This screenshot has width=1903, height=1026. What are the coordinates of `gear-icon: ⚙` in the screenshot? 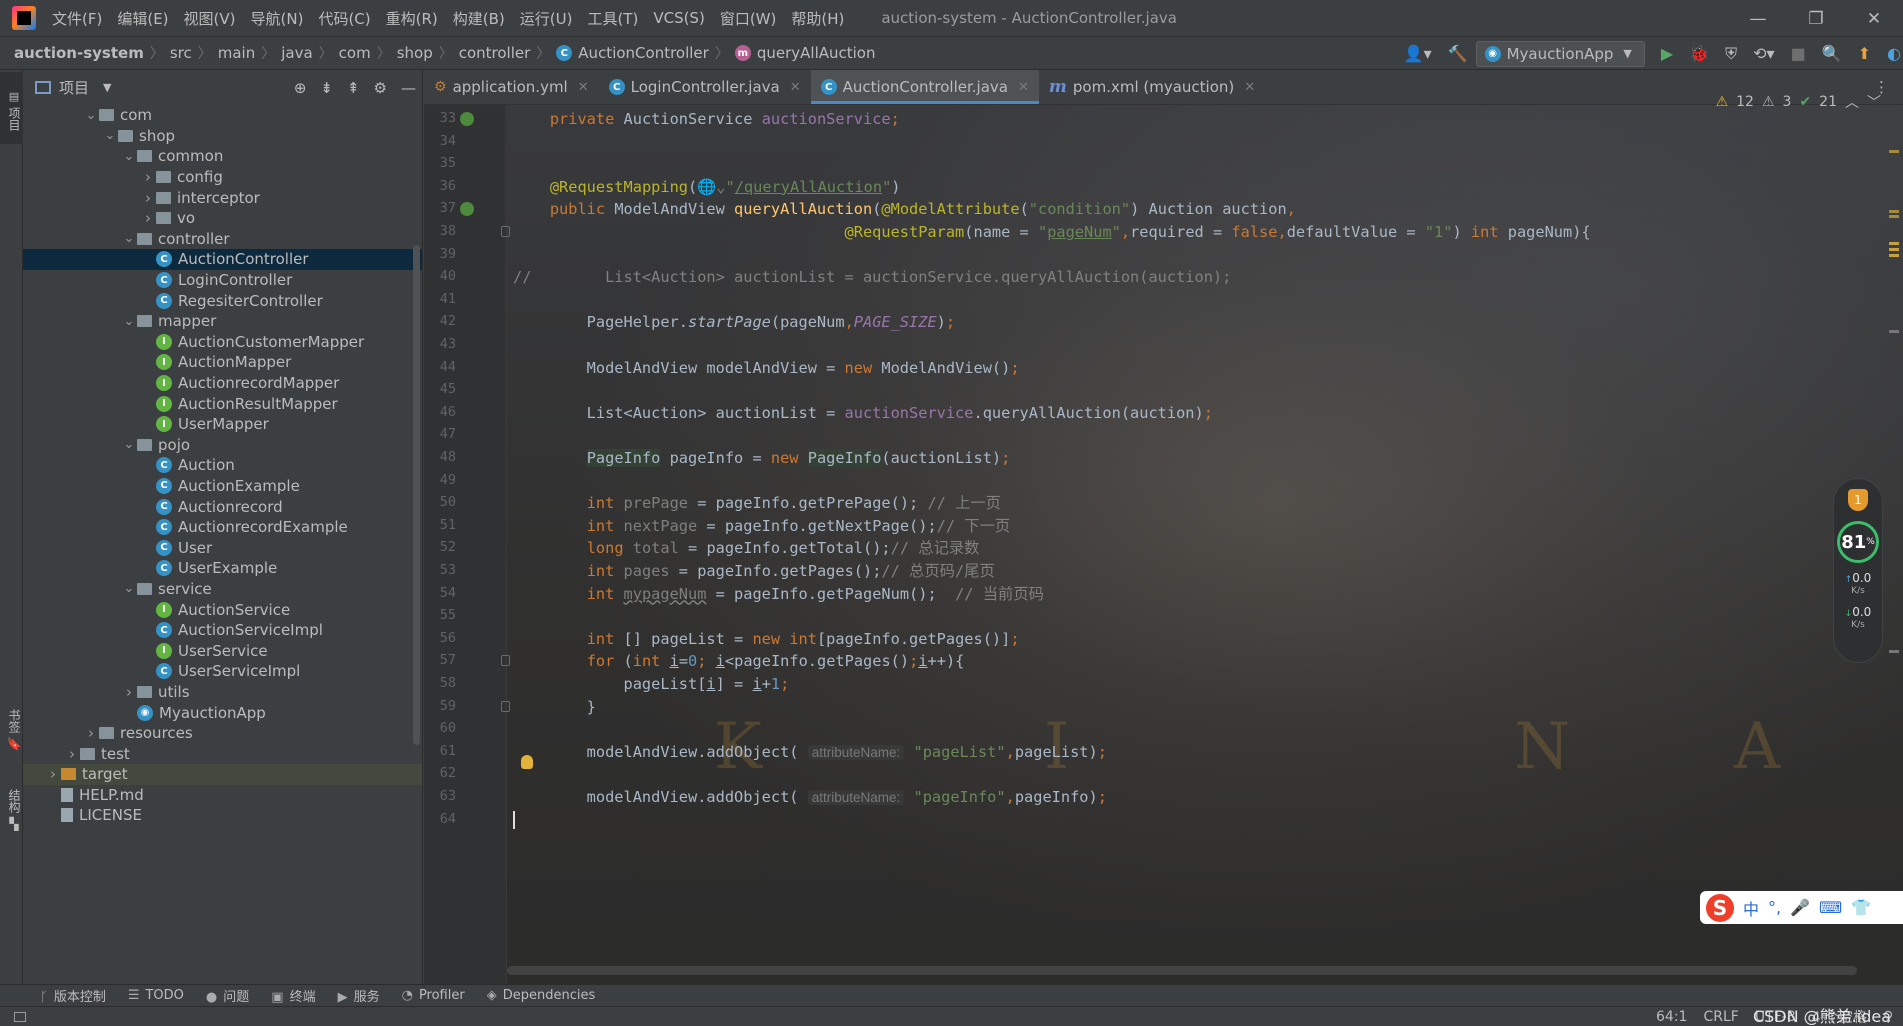 It's located at (380, 88).